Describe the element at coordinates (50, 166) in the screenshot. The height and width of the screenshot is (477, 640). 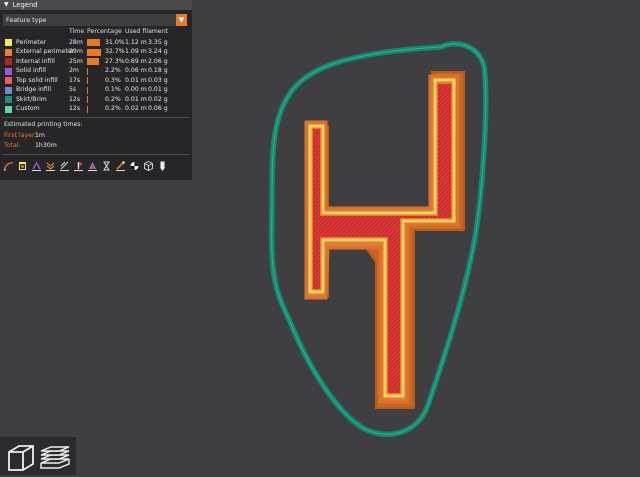
I see `deretractions-icon` at that location.